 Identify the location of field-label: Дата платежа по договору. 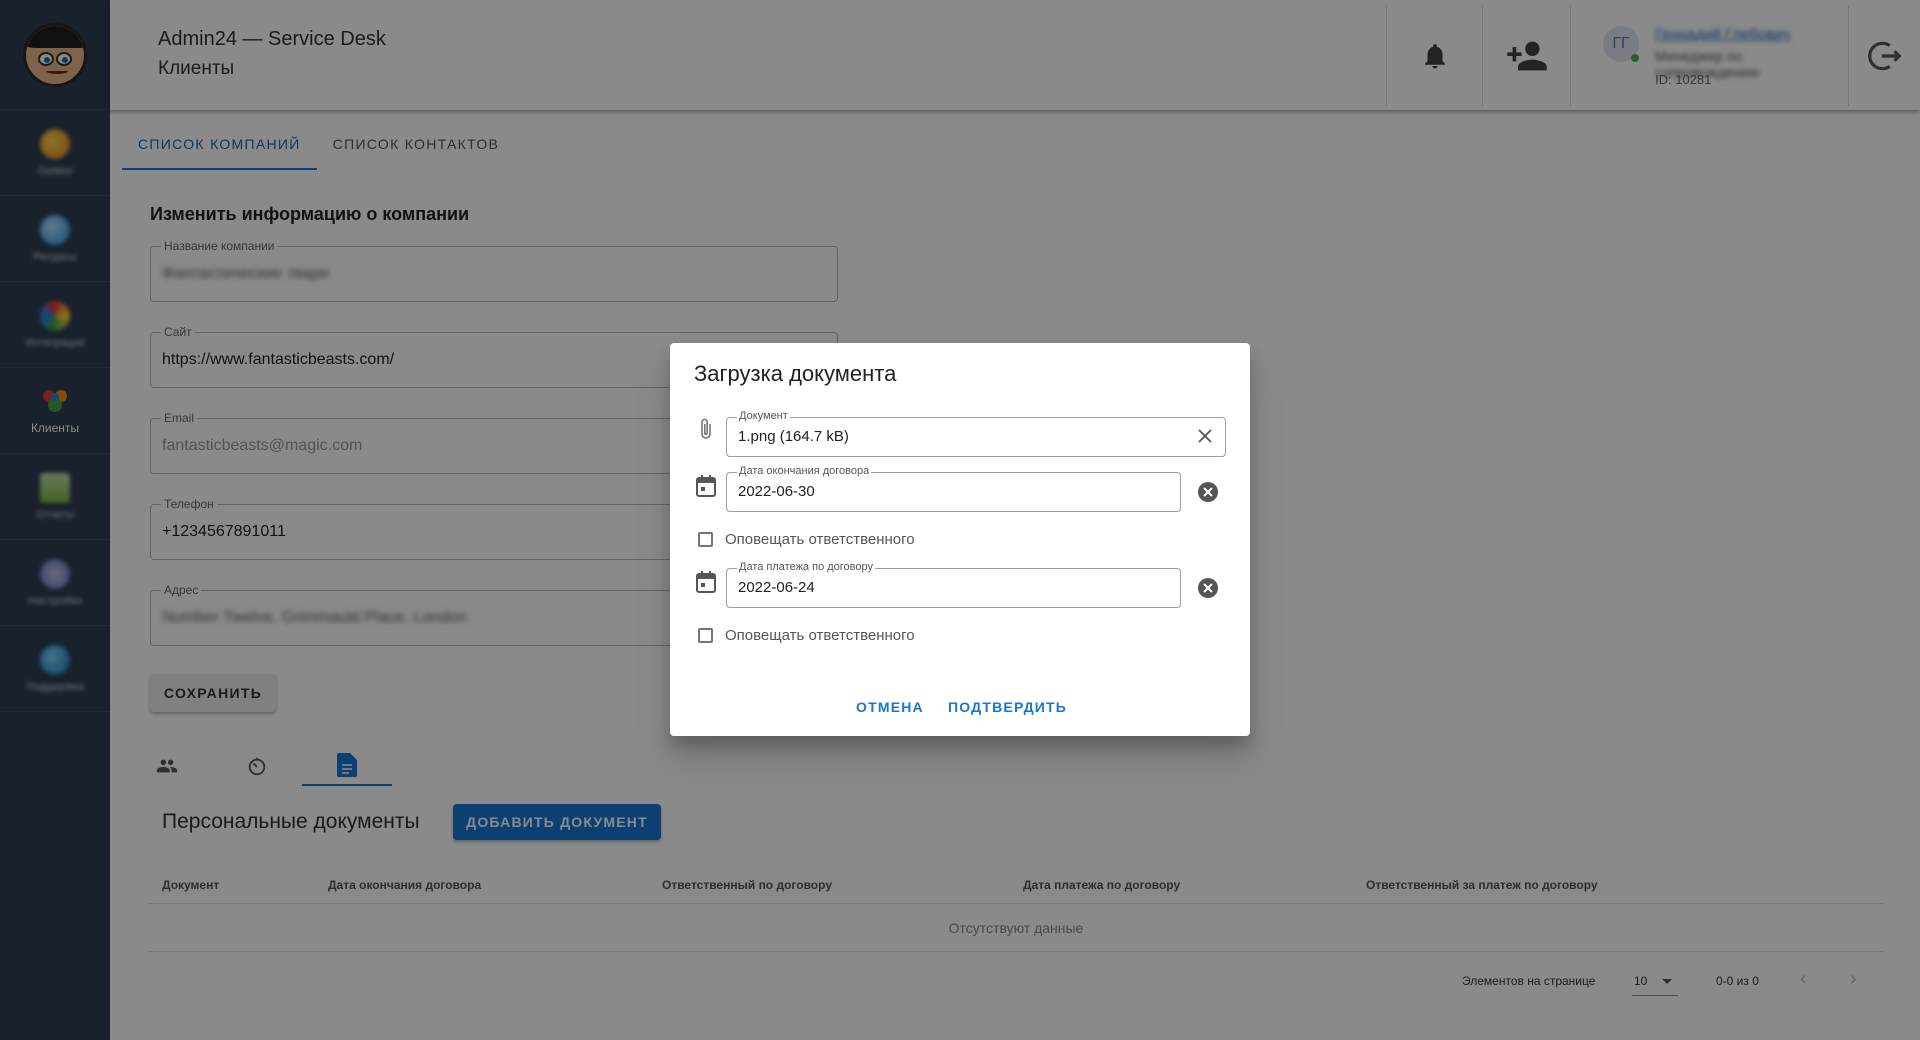
(806, 567).